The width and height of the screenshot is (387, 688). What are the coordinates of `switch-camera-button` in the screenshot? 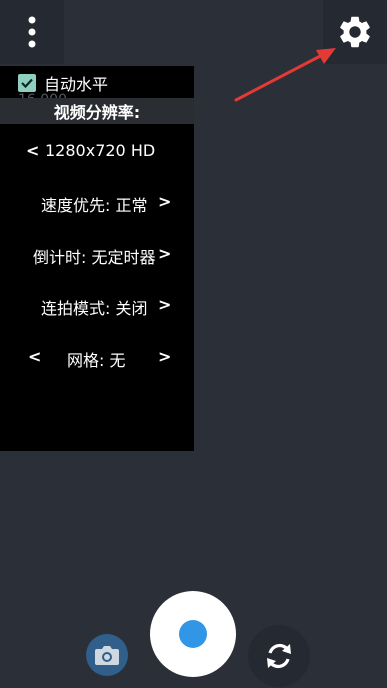 It's located at (279, 656).